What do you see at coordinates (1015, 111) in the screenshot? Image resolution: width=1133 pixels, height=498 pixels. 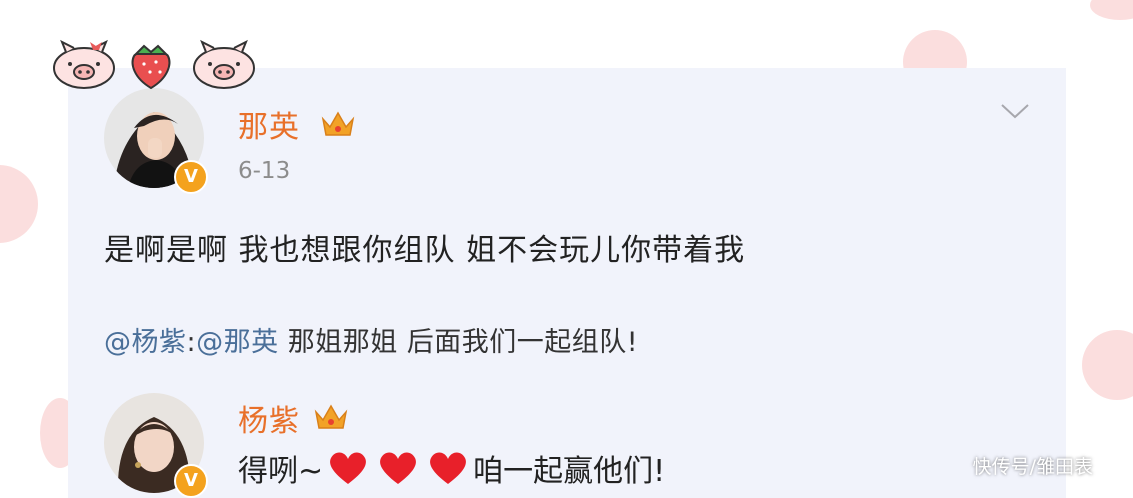 I see `chevron-down-icon` at bounding box center [1015, 111].